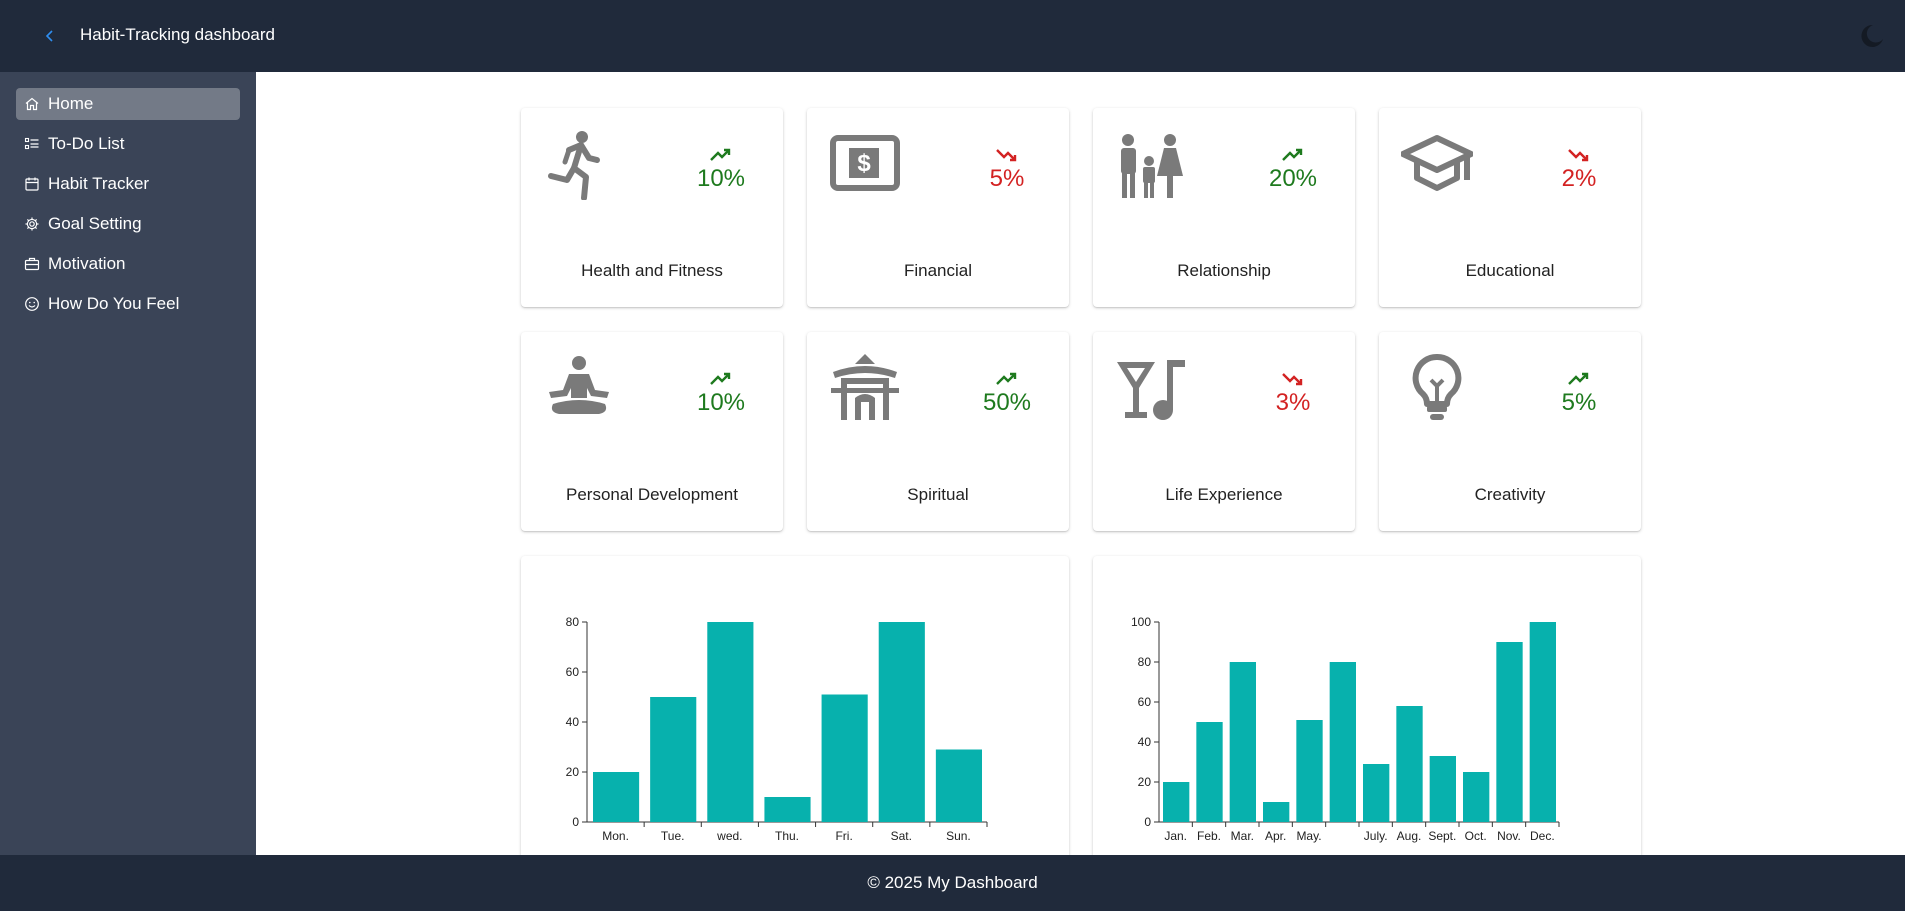 The height and width of the screenshot is (911, 1905). Describe the element at coordinates (1224, 207) in the screenshot. I see `category-card-relationship: 20% Relationship` at that location.